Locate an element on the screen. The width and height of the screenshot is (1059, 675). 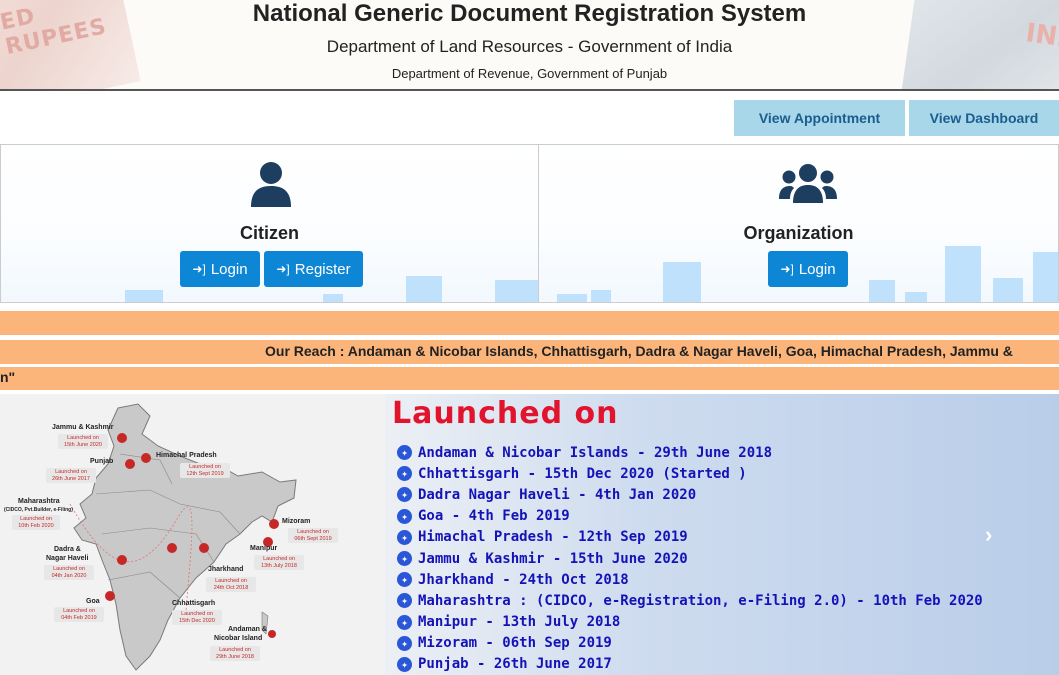
organization-login-button: ➜] Login is located at coordinates (808, 269).